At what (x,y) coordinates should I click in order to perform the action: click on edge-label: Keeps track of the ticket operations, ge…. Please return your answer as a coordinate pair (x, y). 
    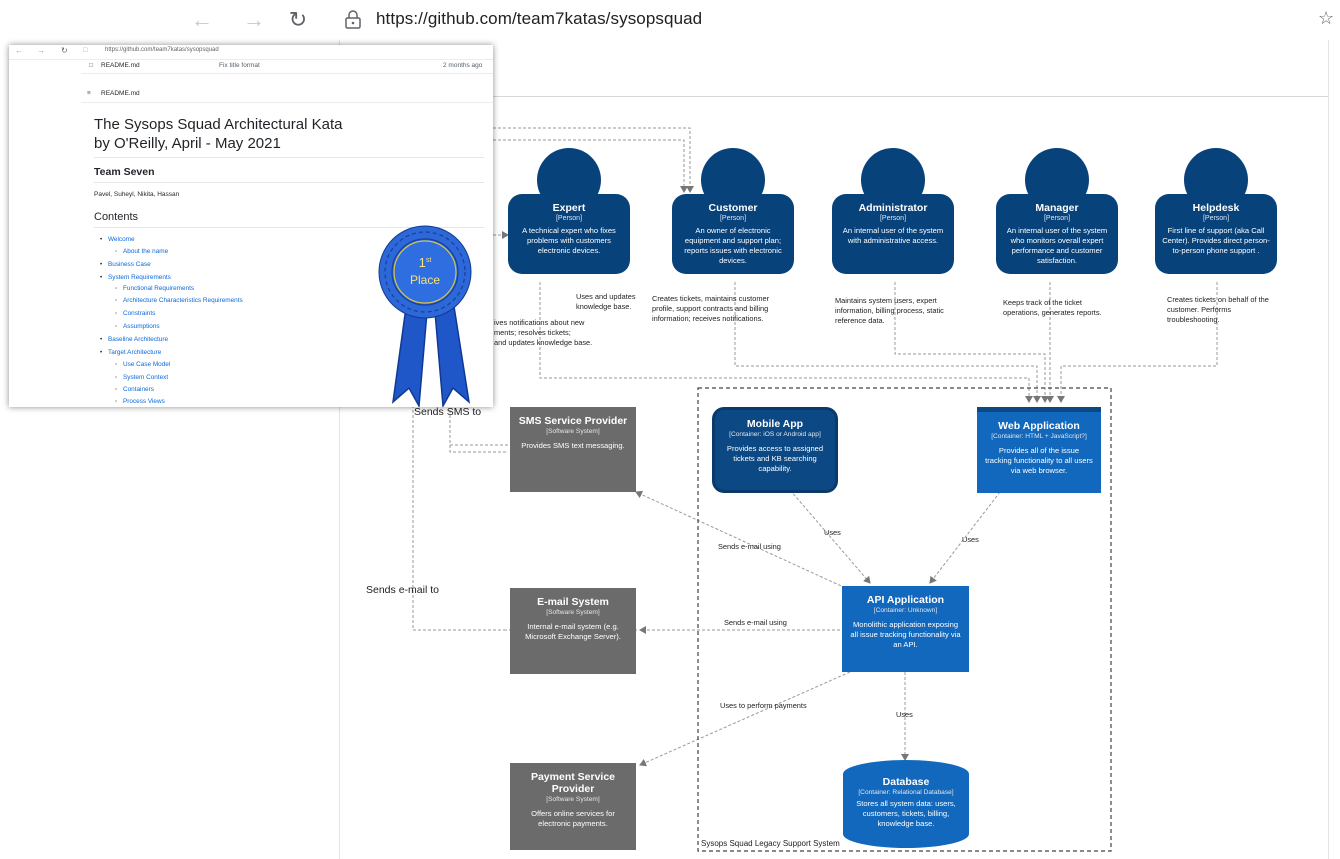
    Looking at the image, I should click on (1052, 307).